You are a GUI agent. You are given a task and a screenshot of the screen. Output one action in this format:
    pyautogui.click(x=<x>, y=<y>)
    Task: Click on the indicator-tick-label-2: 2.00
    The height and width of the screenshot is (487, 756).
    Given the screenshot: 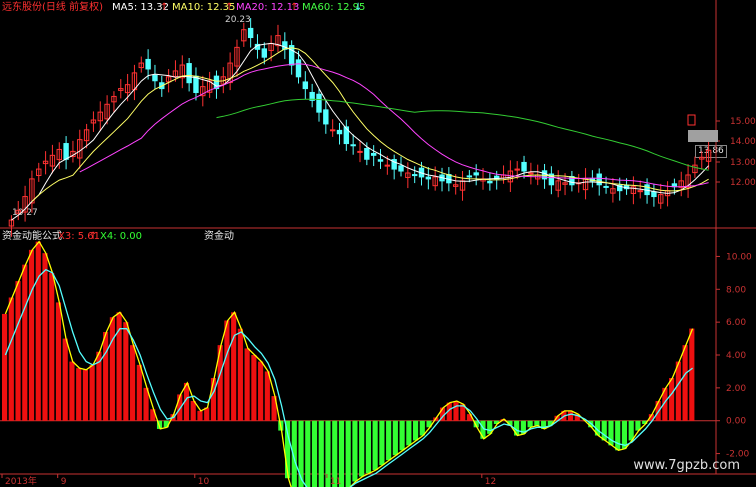 What is the action you would take?
    pyautogui.click(x=736, y=389)
    